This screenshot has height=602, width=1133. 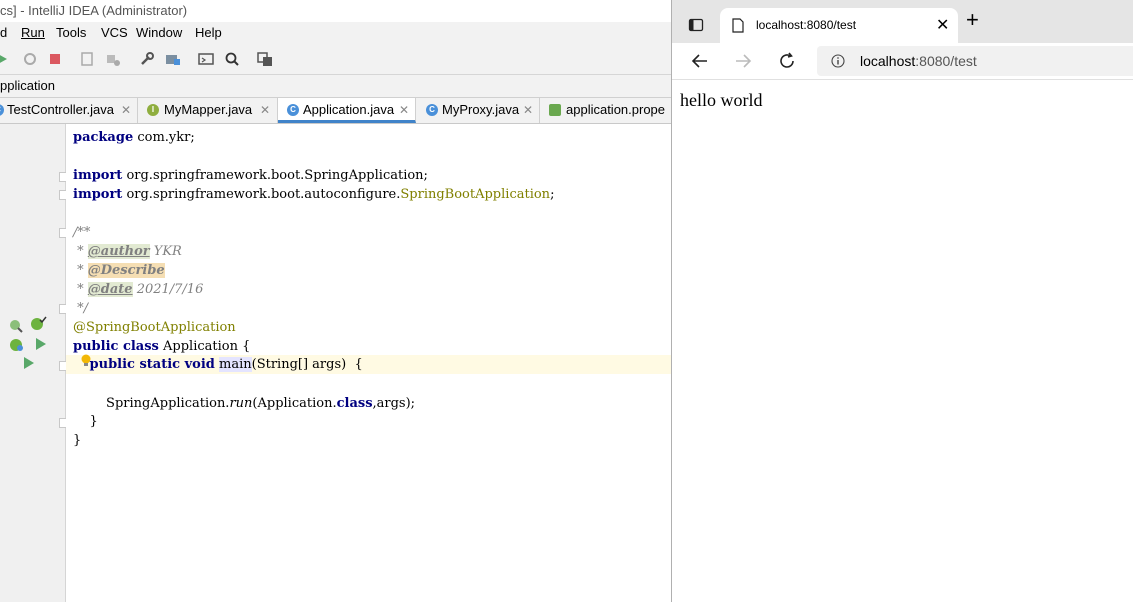 I want to click on lightbulb-icon, so click(x=86, y=361).